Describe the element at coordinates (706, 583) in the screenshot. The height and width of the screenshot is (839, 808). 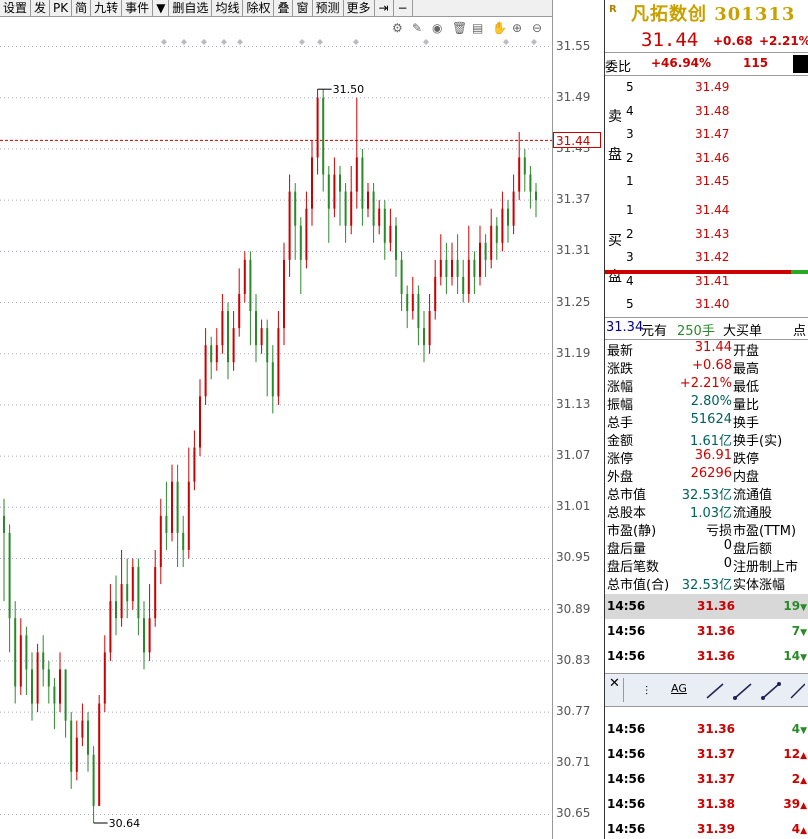
I see `stat-row: 总市值(合) 32.53亿 实体涨幅` at that location.